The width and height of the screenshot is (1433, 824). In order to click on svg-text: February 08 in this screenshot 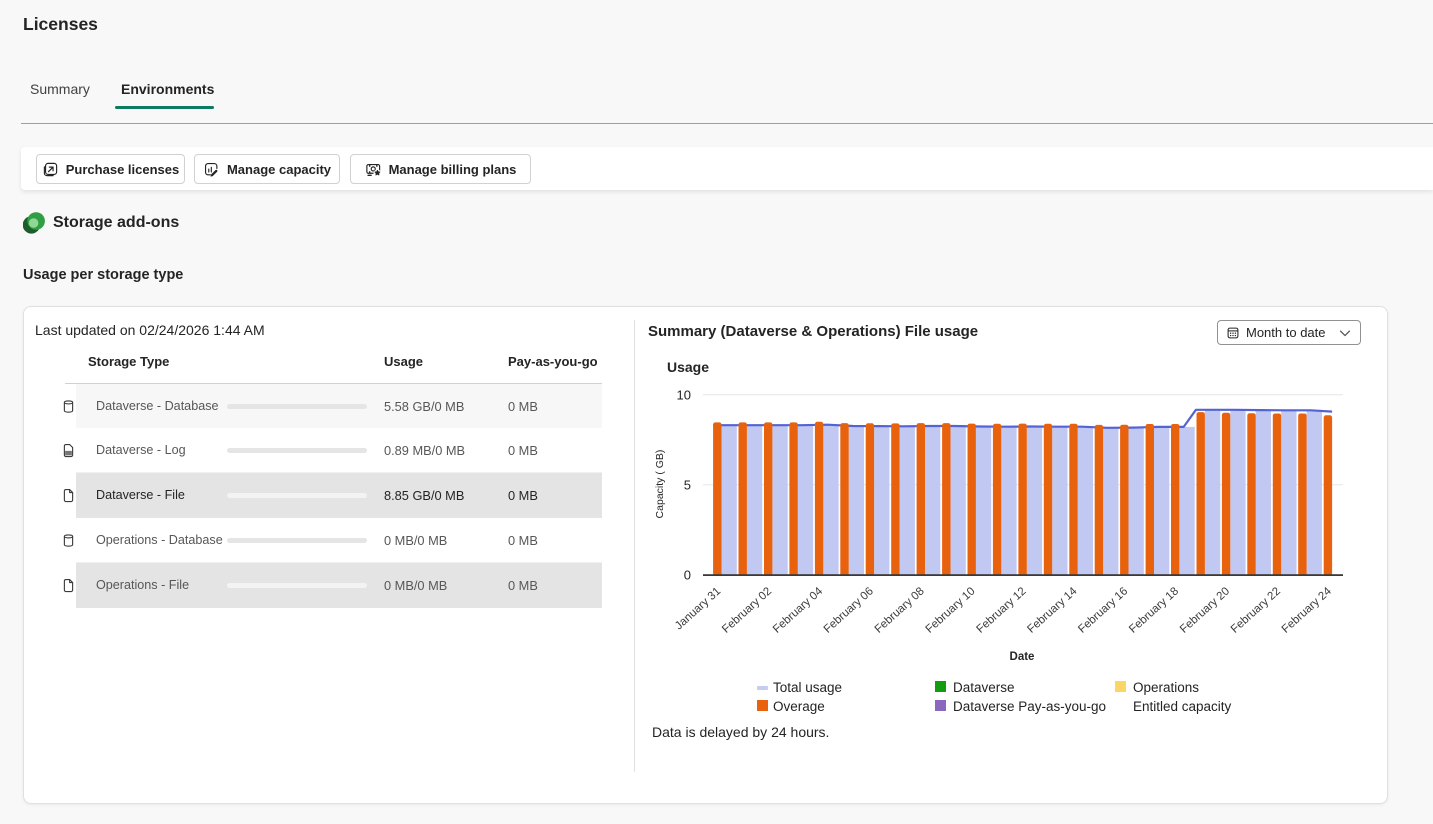, I will do `click(900, 610)`.